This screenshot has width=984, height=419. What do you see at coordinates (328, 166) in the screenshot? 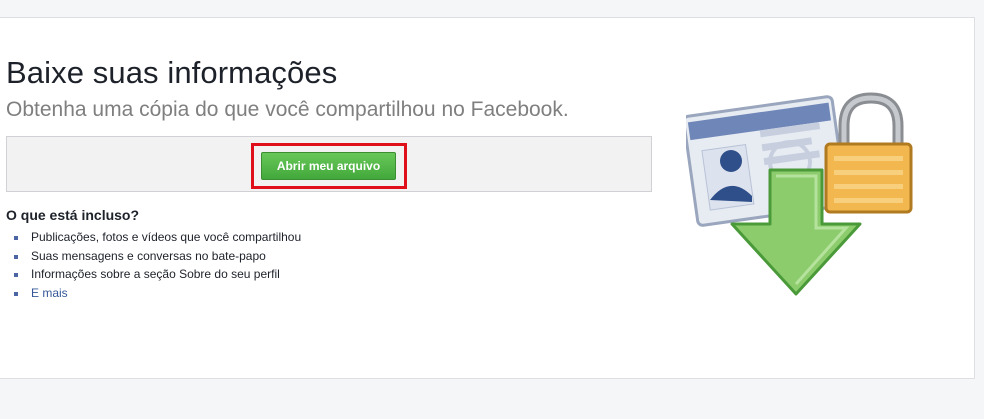
I see `open-archive-button: Abrir meu arquivo` at bounding box center [328, 166].